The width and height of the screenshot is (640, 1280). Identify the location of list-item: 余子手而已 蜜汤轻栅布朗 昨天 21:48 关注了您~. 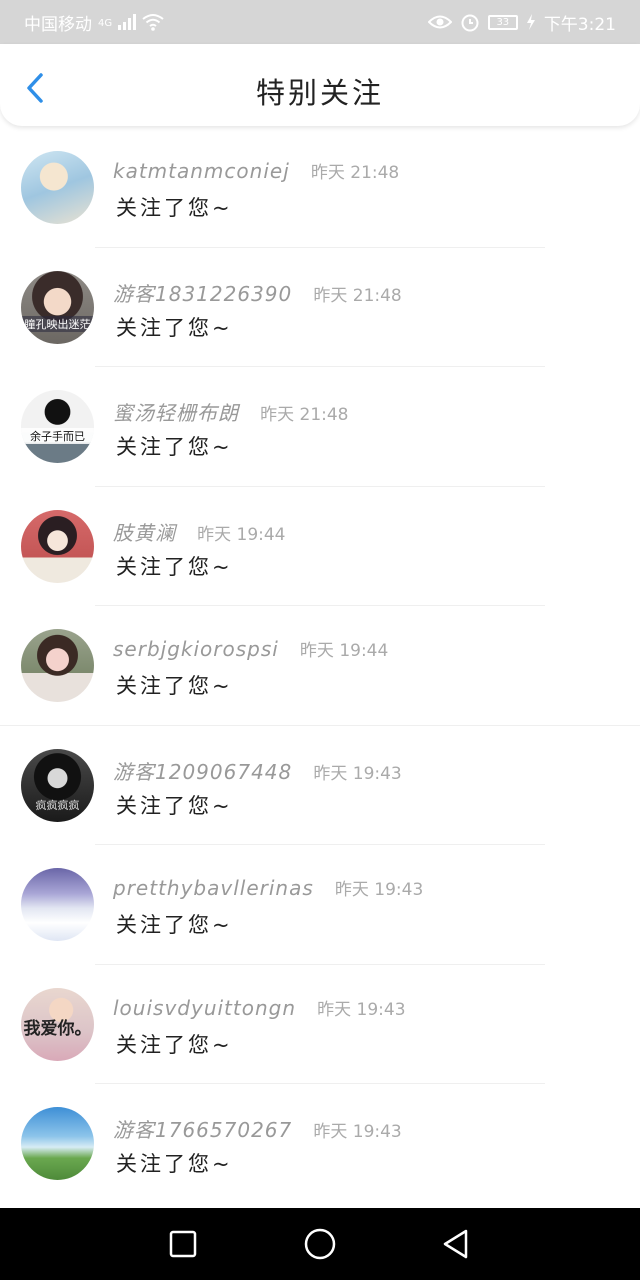
(320, 427).